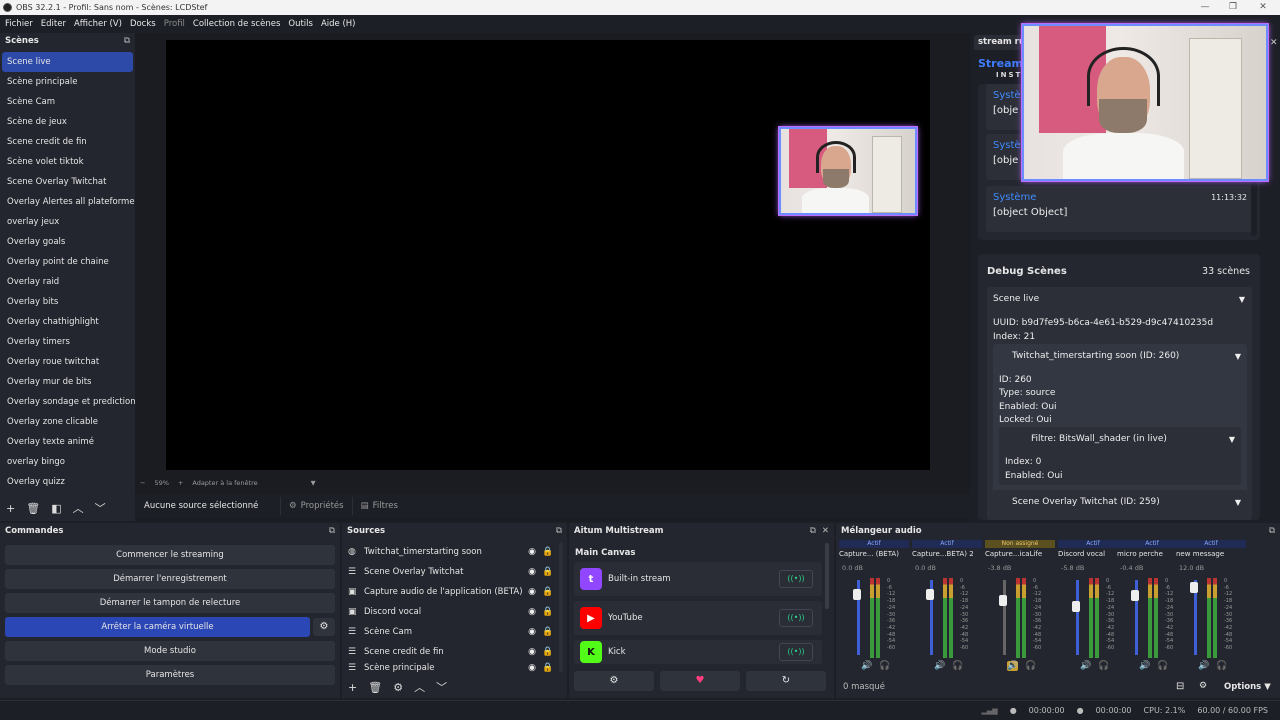 Image resolution: width=1280 pixels, height=720 pixels. What do you see at coordinates (1203, 686) in the screenshot?
I see `settings-icon: ⚙` at bounding box center [1203, 686].